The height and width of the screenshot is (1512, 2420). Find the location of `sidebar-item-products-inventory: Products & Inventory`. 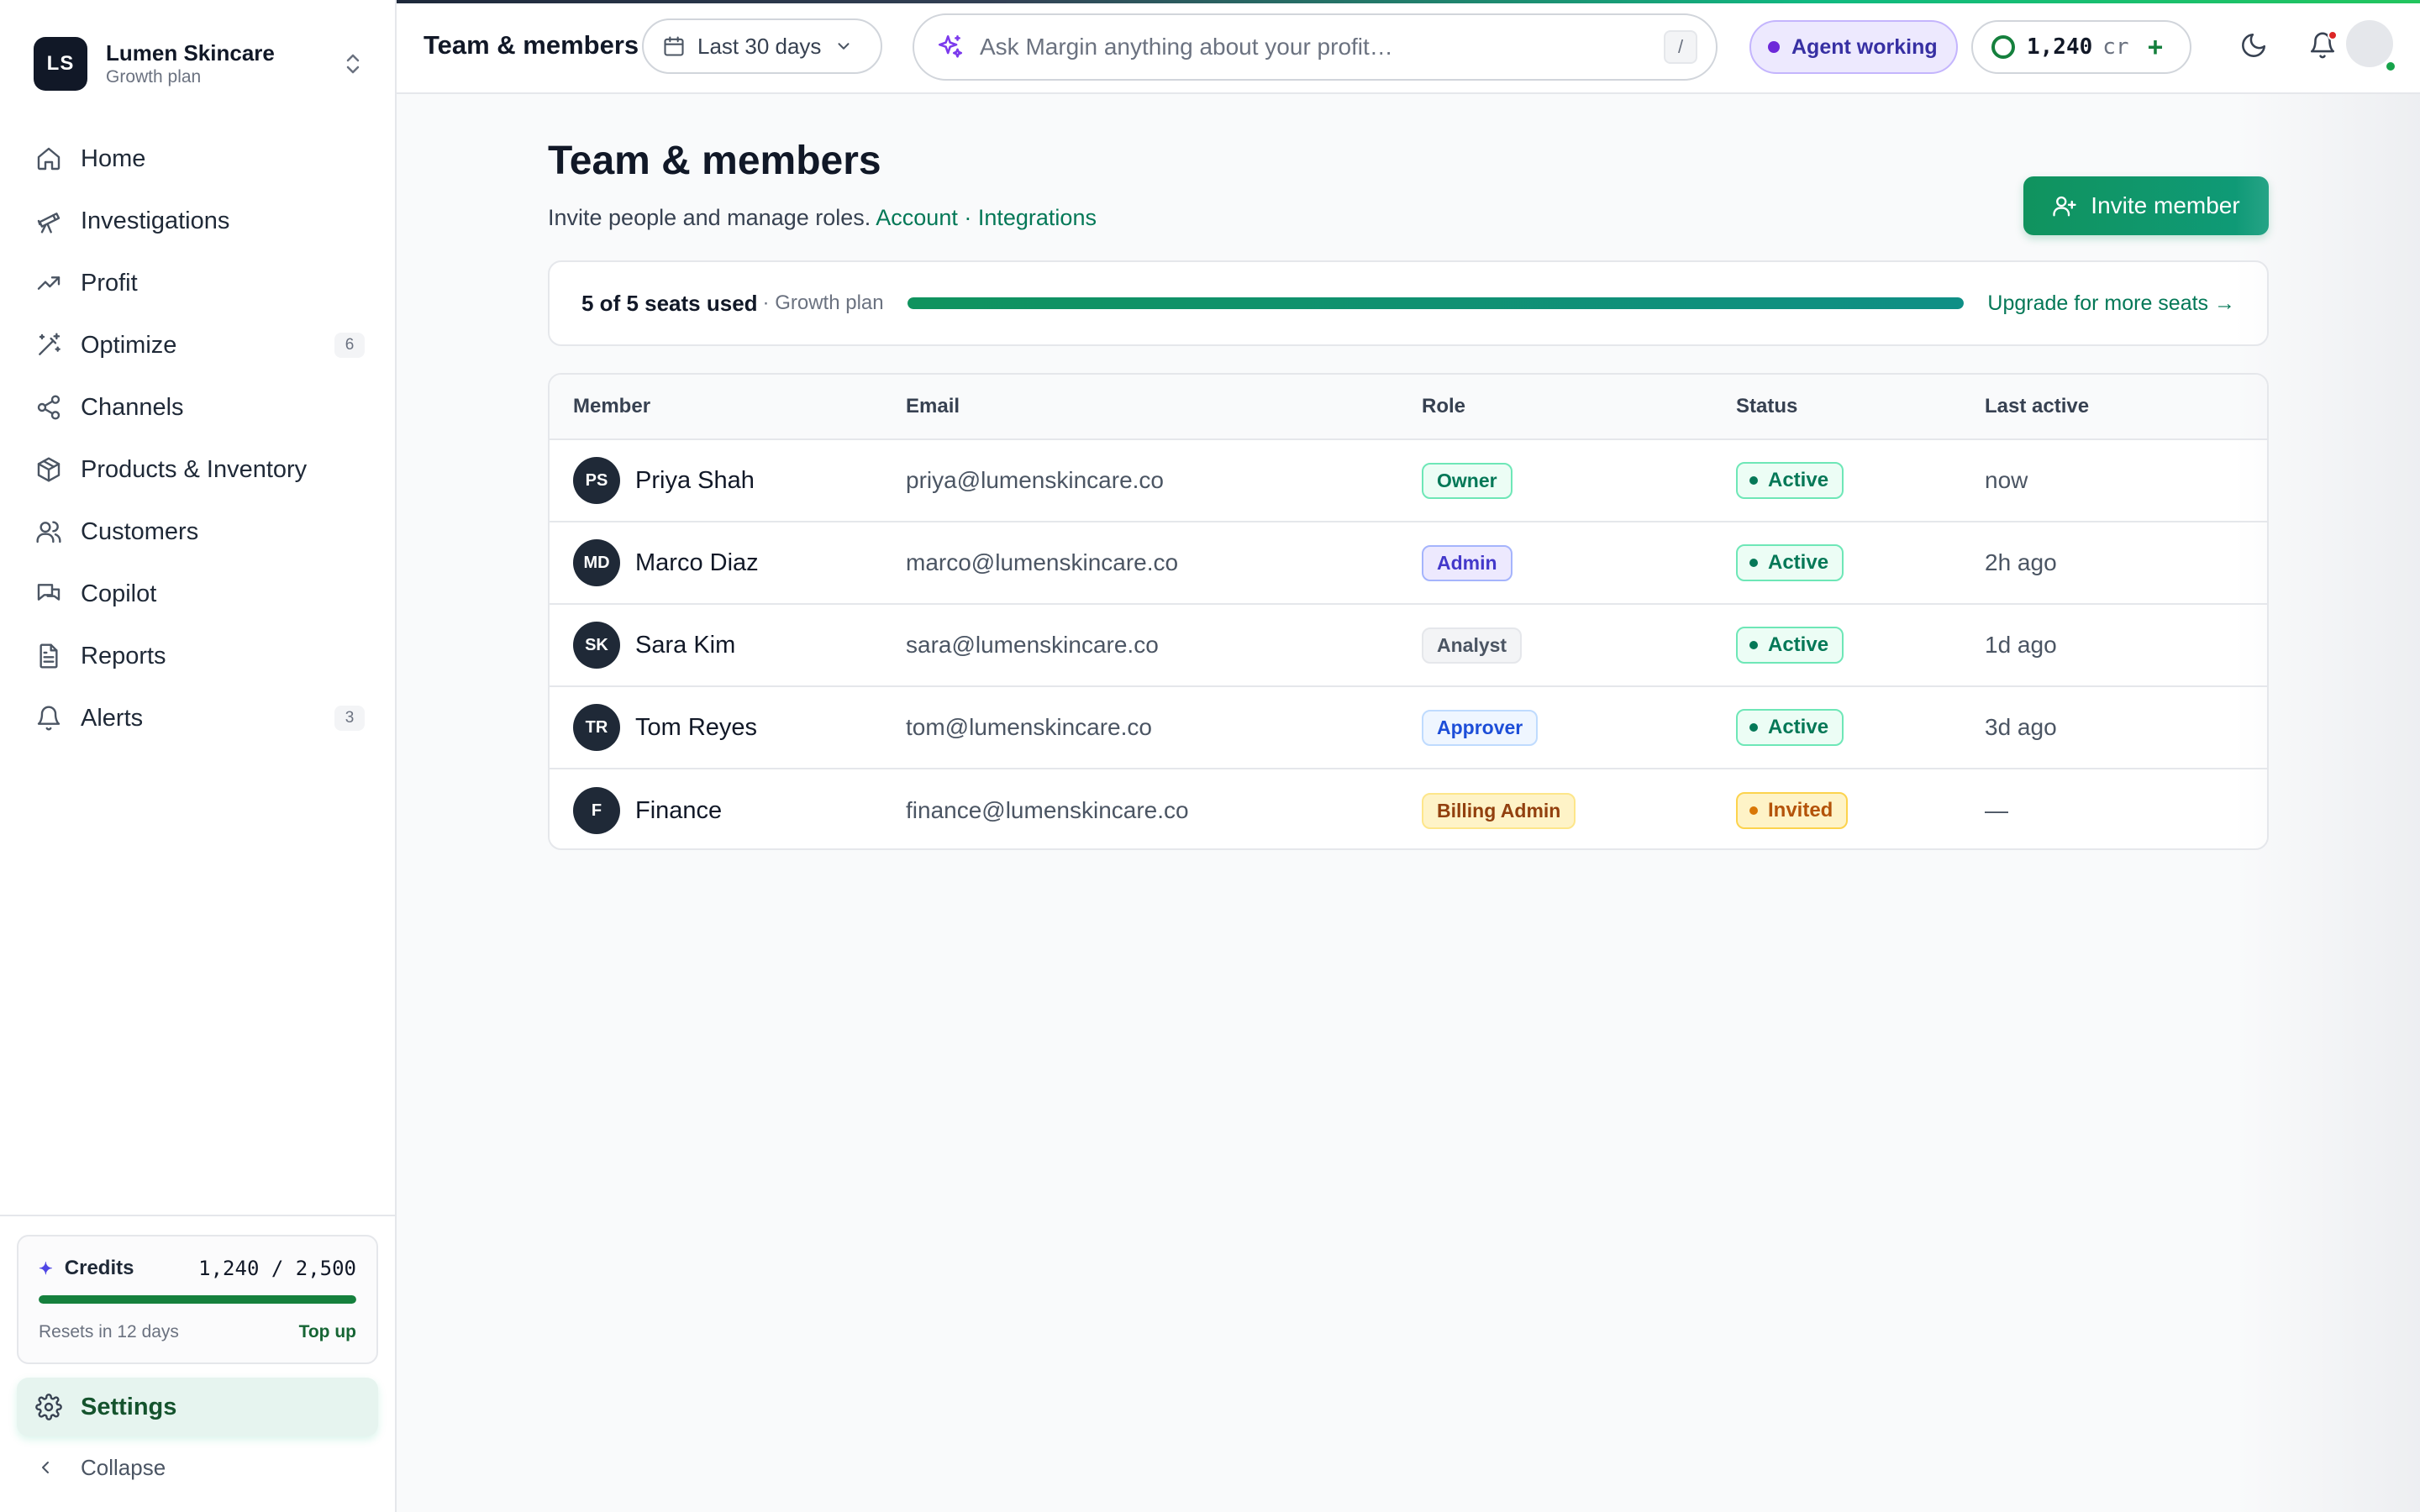

sidebar-item-products-inventory: Products & Inventory is located at coordinates (199, 469).